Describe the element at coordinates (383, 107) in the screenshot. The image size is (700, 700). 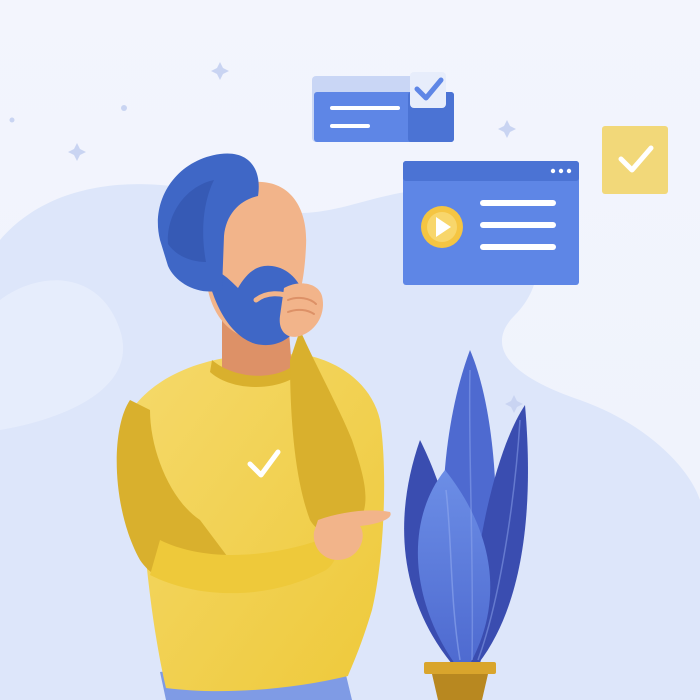
I see `checklist-card` at that location.